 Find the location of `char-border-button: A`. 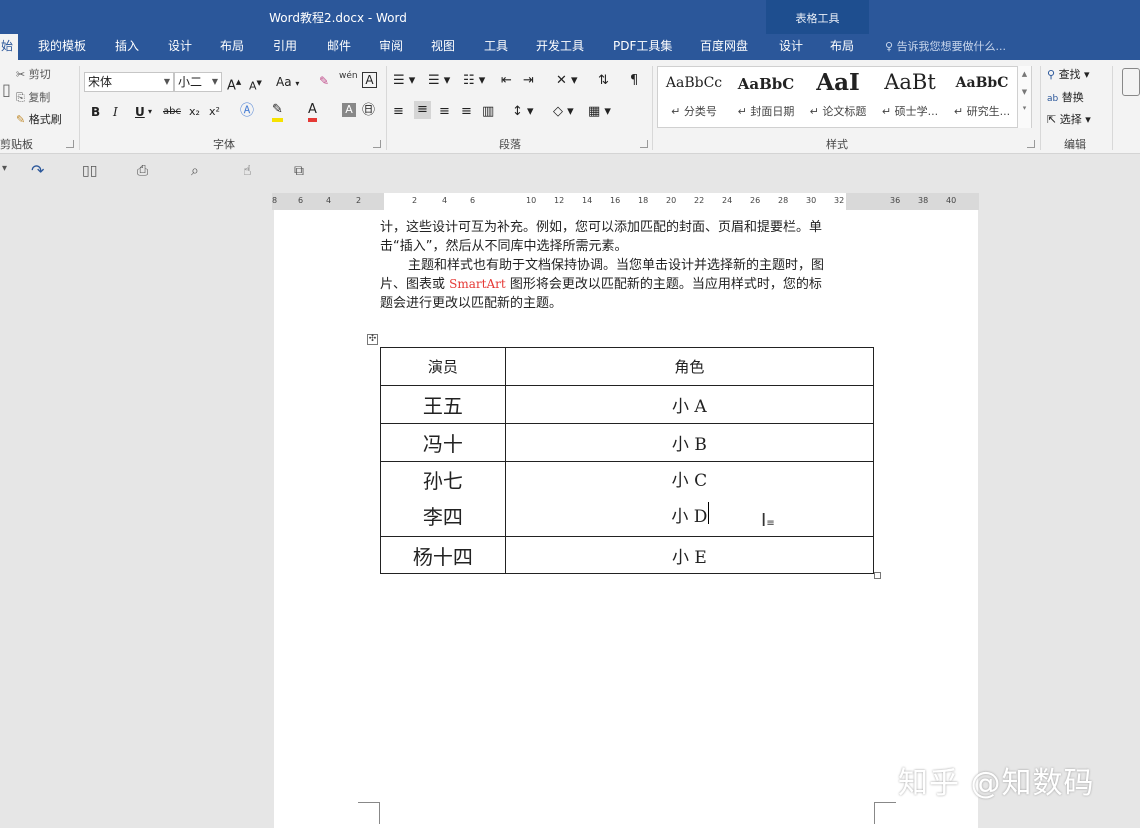

char-border-button: A is located at coordinates (369, 80).